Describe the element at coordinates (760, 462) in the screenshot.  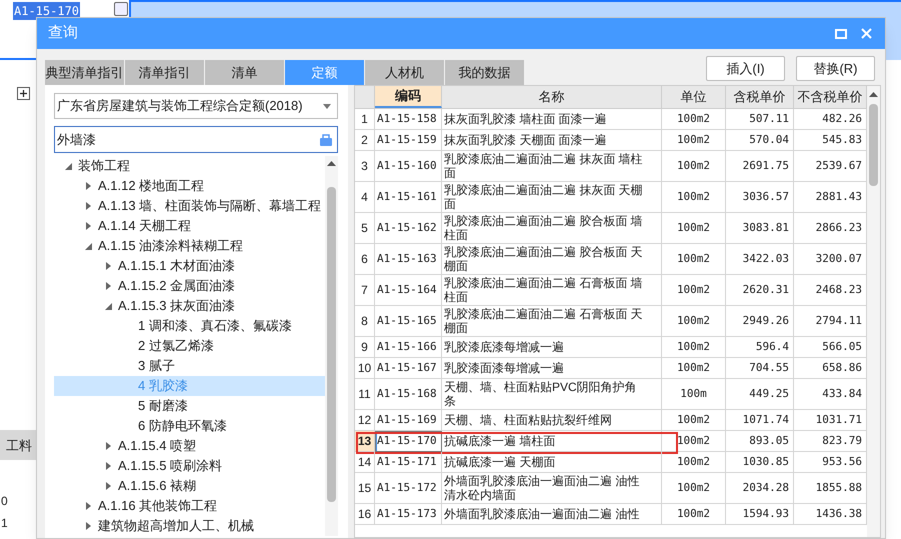
I see `table-cell: 1030.85` at that location.